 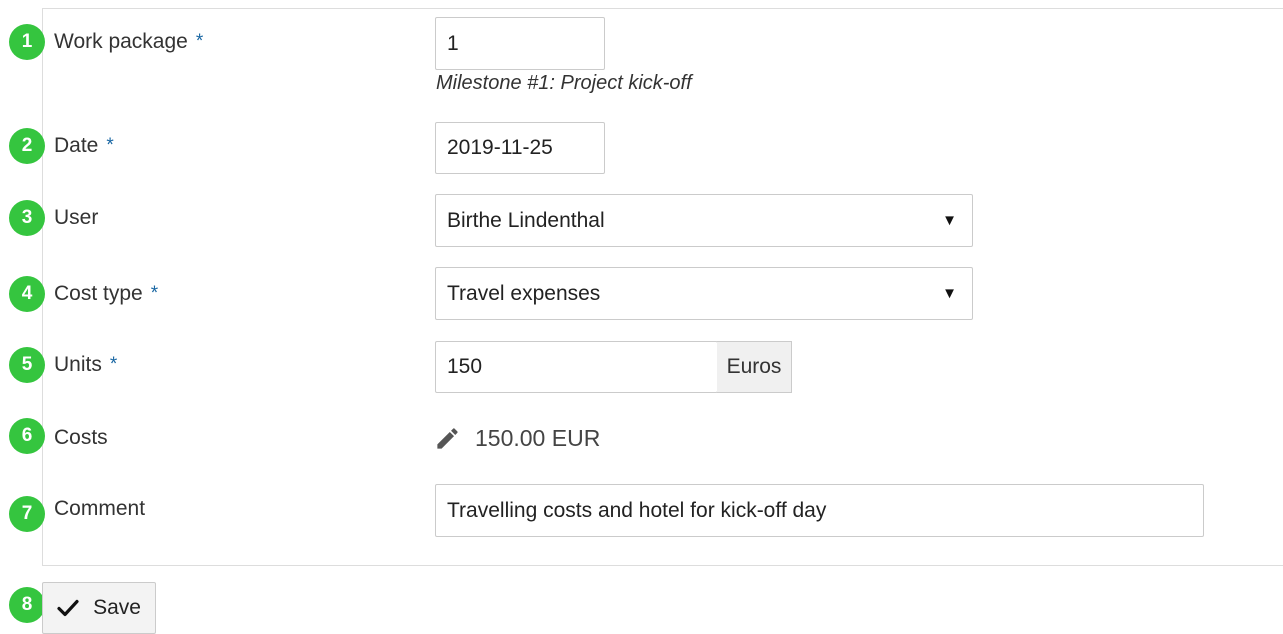 What do you see at coordinates (526, 220) in the screenshot?
I see `user-select-value: Birthe Lindenthal` at bounding box center [526, 220].